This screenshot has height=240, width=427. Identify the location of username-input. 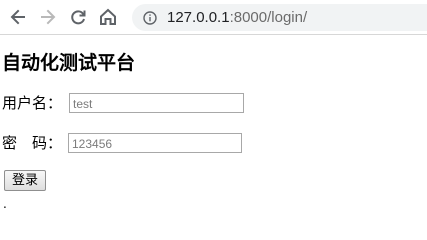
(156, 103).